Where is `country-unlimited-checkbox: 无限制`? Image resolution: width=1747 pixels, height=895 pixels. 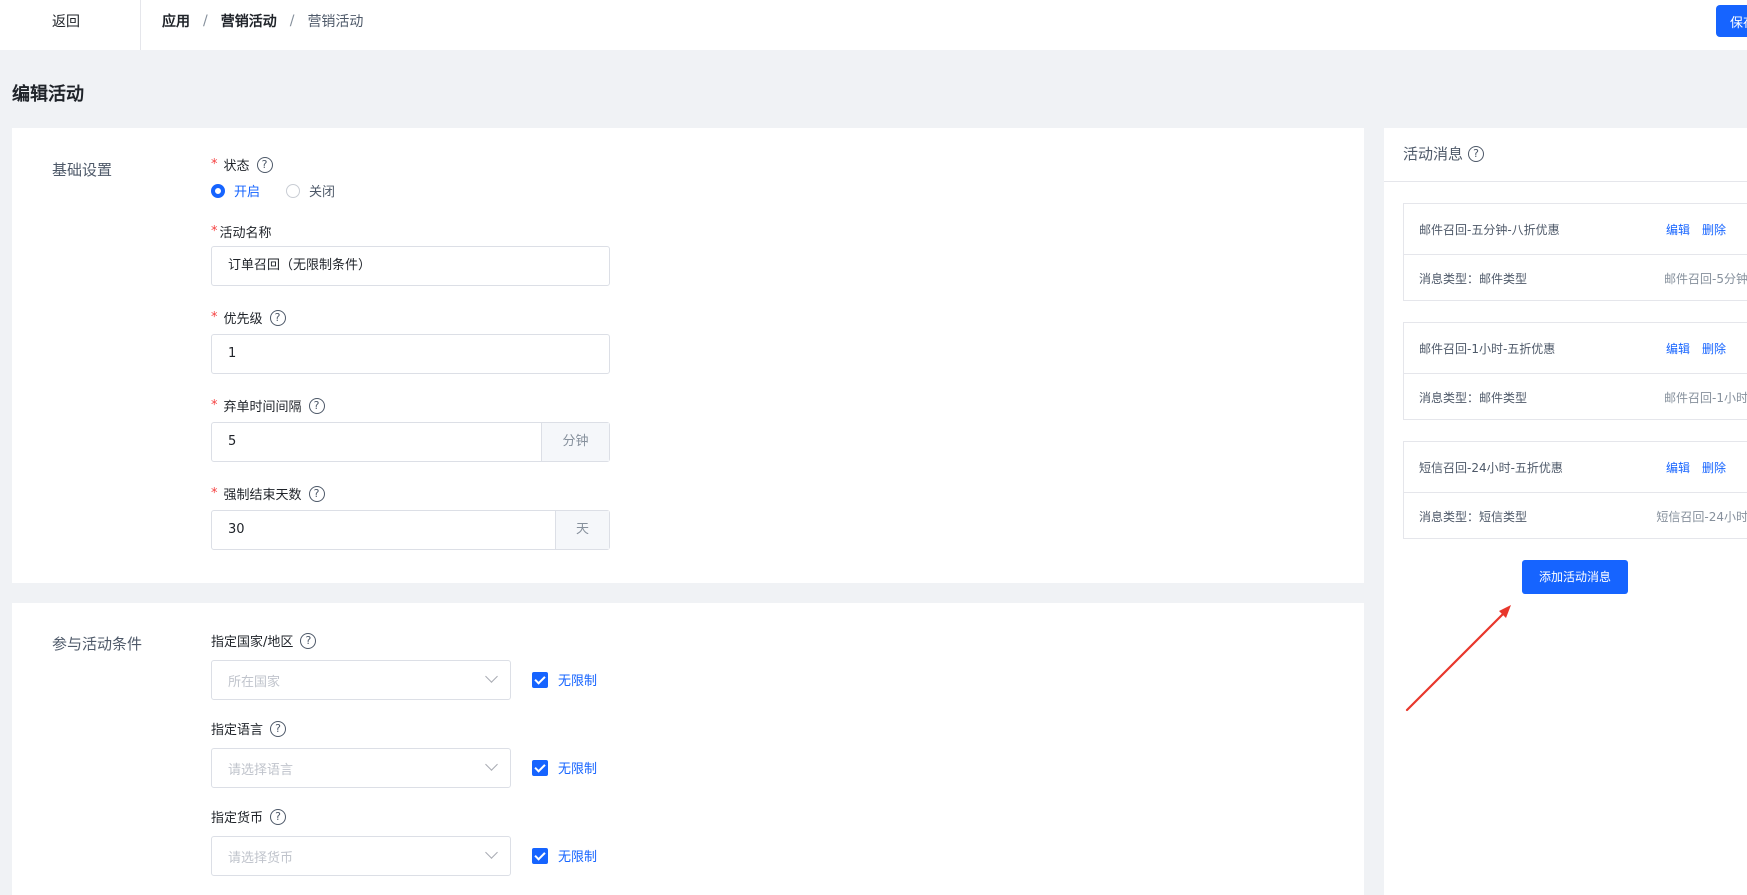
country-unlimited-checkbox: 无限制 is located at coordinates (564, 679).